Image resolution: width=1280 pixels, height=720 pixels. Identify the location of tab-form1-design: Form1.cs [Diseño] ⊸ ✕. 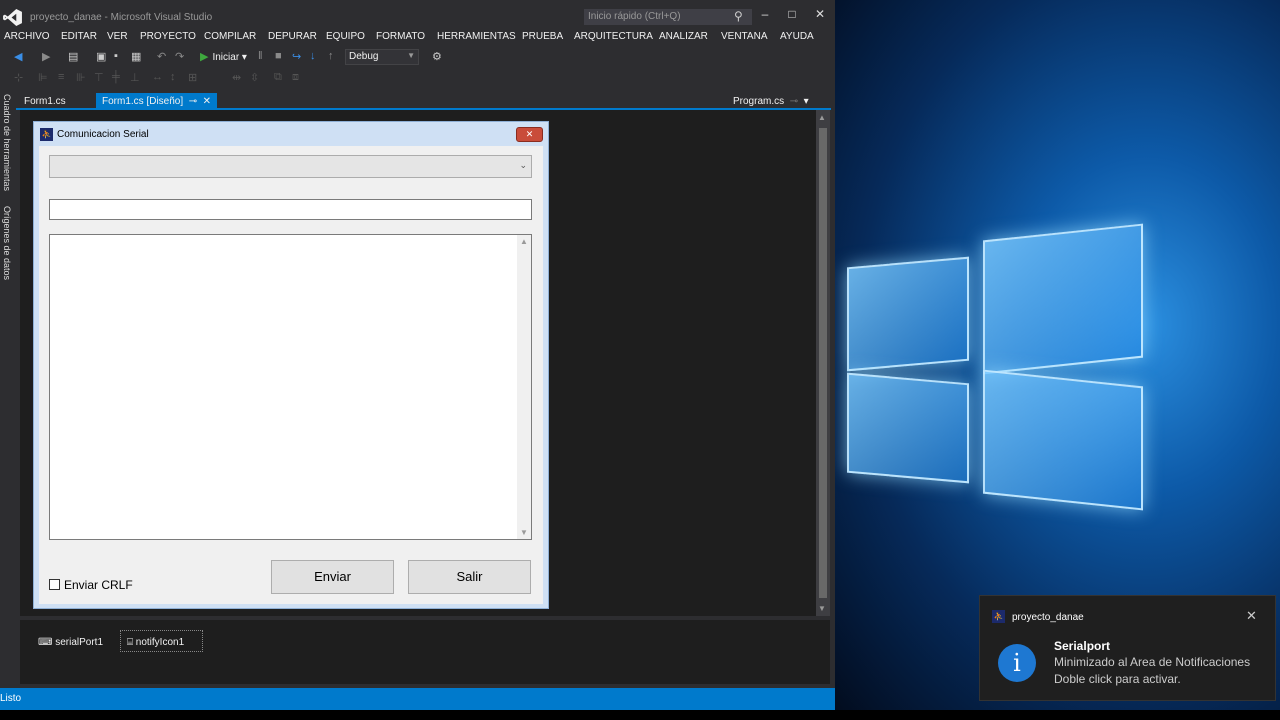
(157, 101).